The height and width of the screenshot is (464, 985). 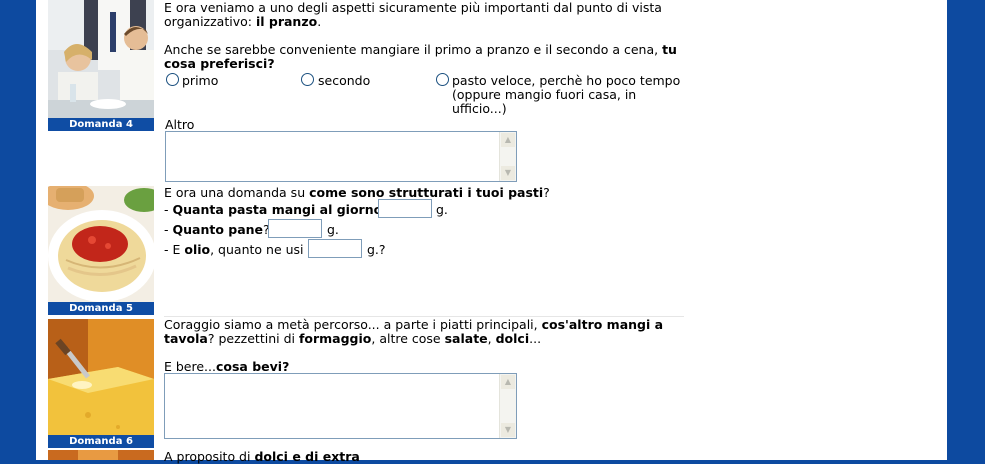 I want to click on drinks-textarea: ▲ ▼, so click(x=340, y=406).